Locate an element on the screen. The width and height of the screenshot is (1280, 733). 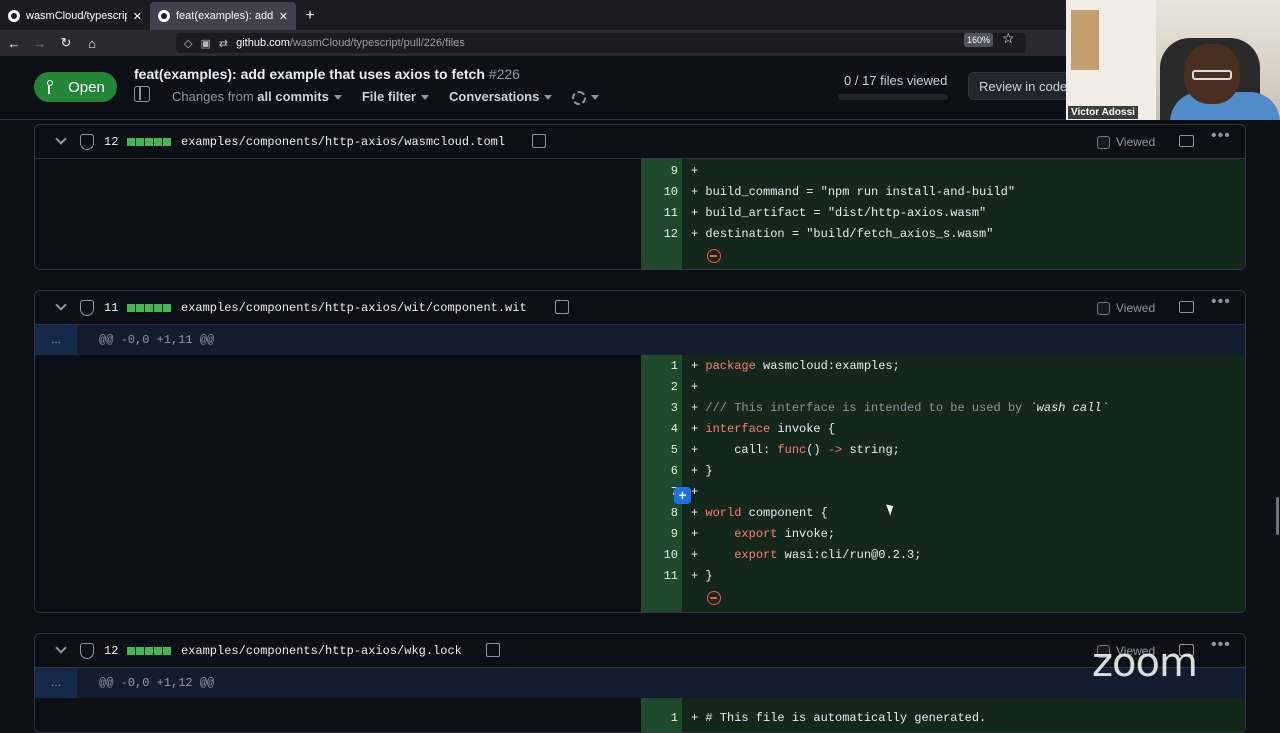
settings-menu is located at coordinates (586, 97).